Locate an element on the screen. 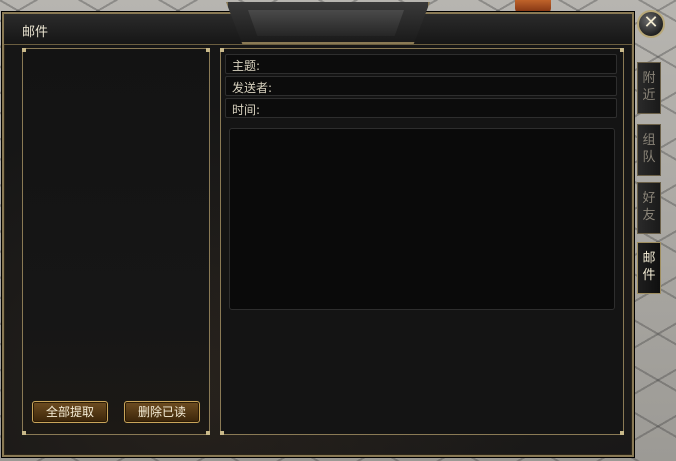 The height and width of the screenshot is (461, 676). subject-row: 主题: is located at coordinates (421, 64).